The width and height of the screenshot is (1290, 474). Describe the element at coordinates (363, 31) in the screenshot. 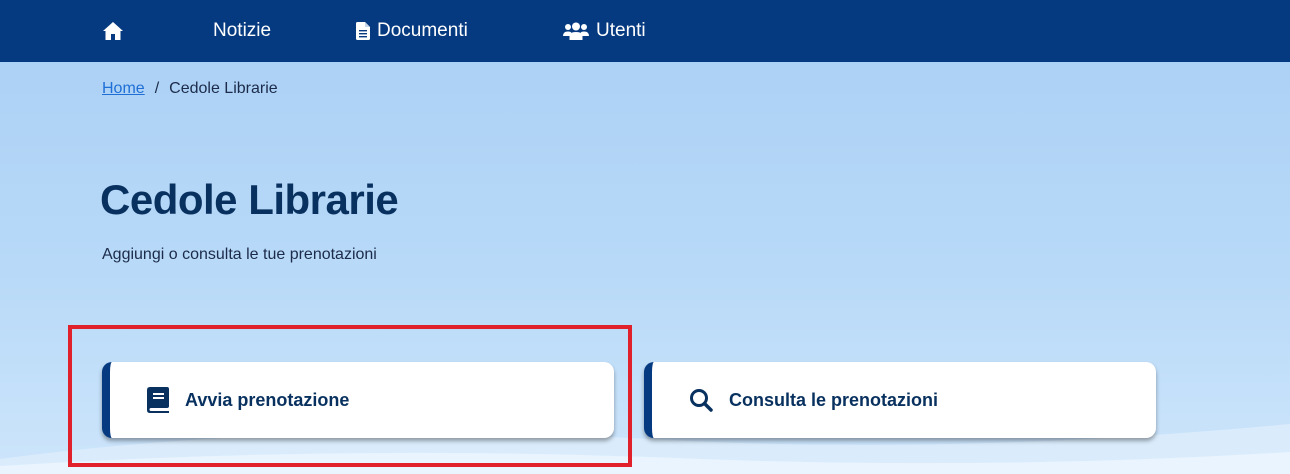

I see `document-icon` at that location.